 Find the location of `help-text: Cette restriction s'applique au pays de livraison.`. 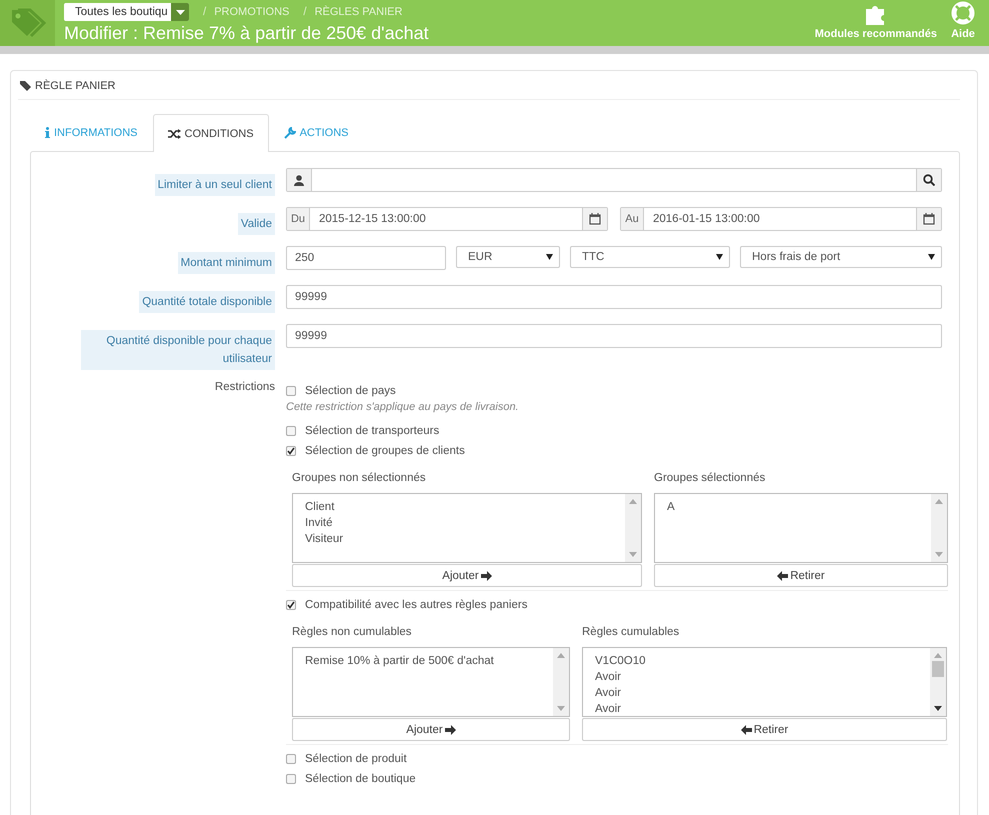

help-text: Cette restriction s'applique au pays de livraison. is located at coordinates (403, 407).